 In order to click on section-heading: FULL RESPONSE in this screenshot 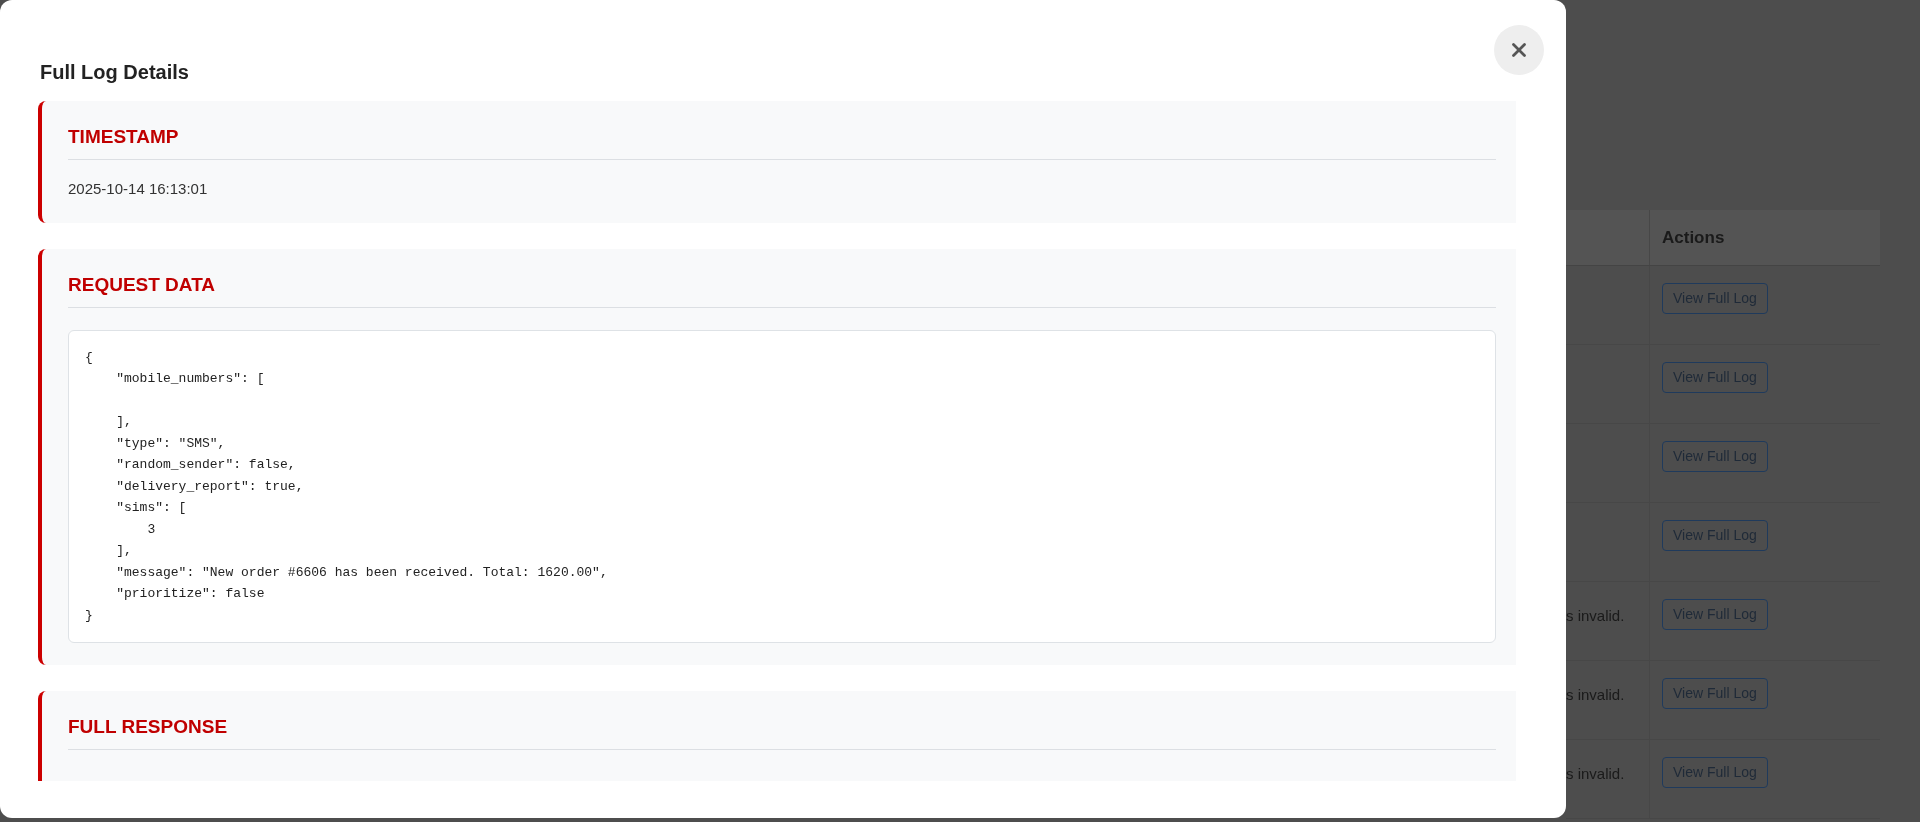, I will do `click(148, 727)`.